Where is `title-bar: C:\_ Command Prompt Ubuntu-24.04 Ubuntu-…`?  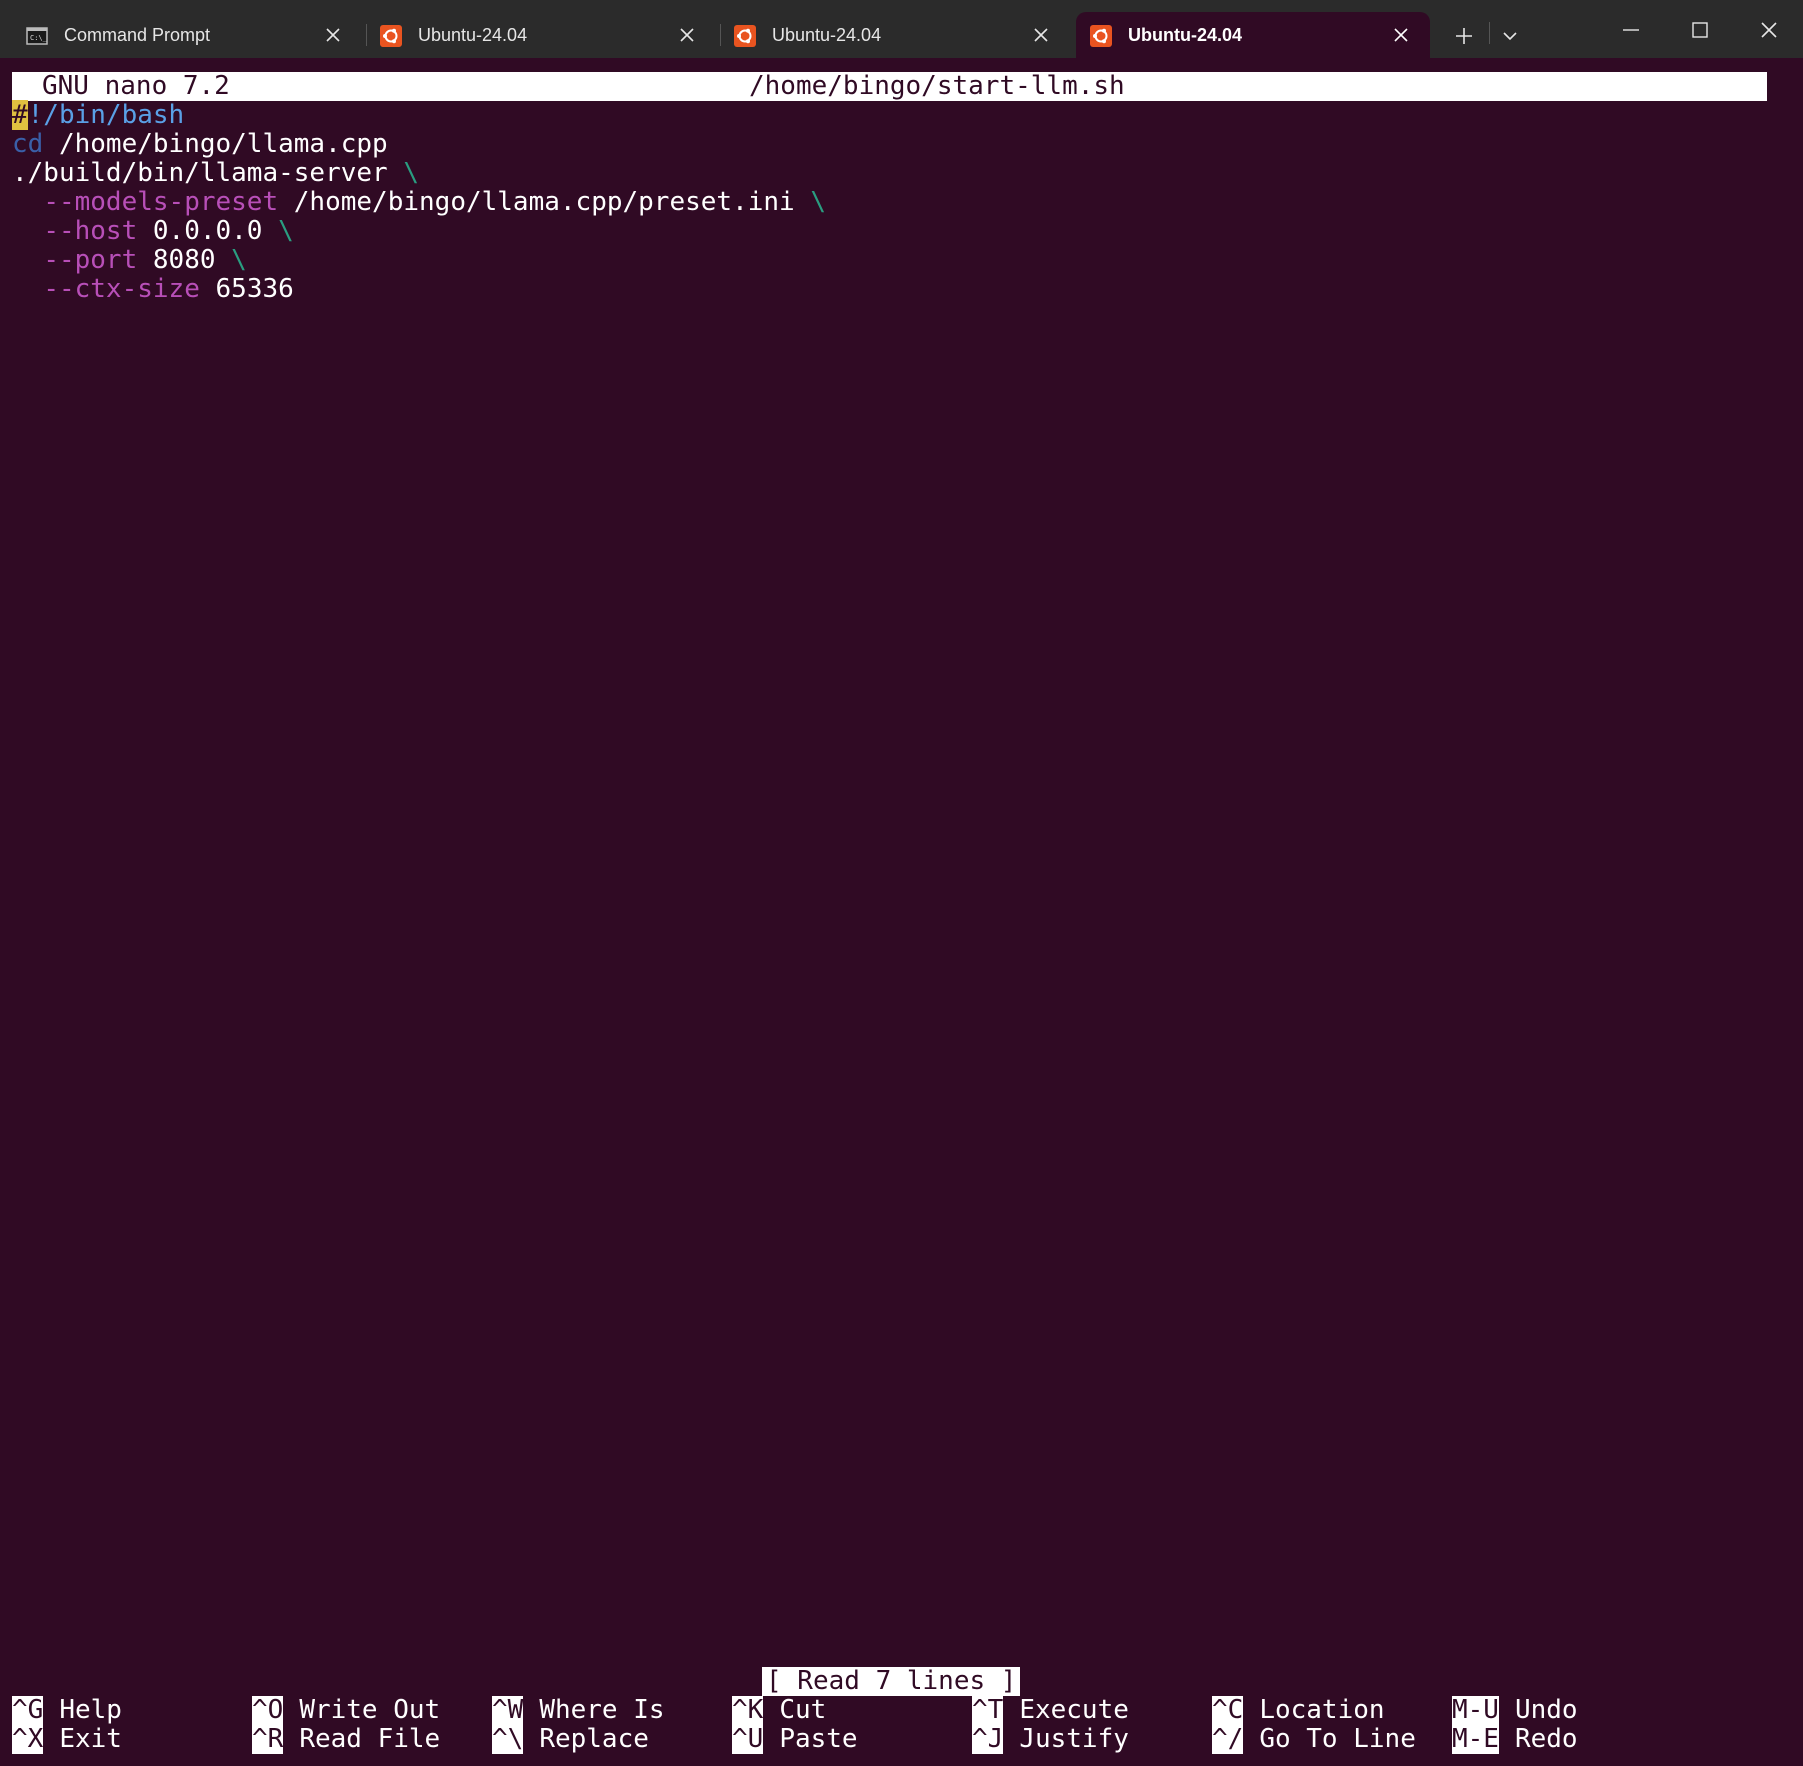 title-bar: C:\_ Command Prompt Ubuntu-24.04 Ubuntu-… is located at coordinates (901, 29).